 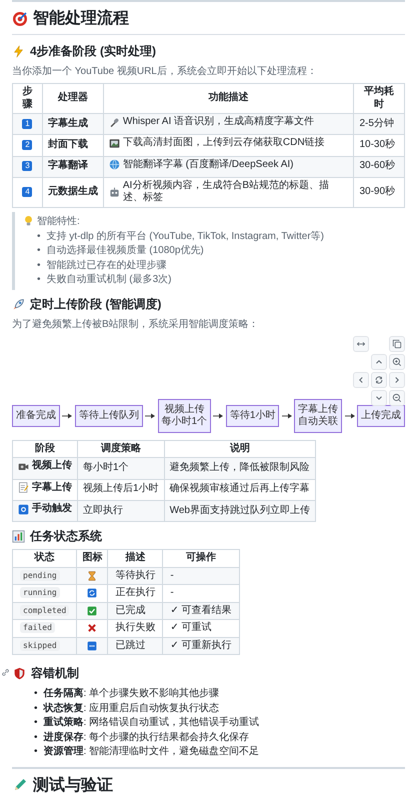 I want to click on table-cell: 立即执行, so click(x=103, y=510).